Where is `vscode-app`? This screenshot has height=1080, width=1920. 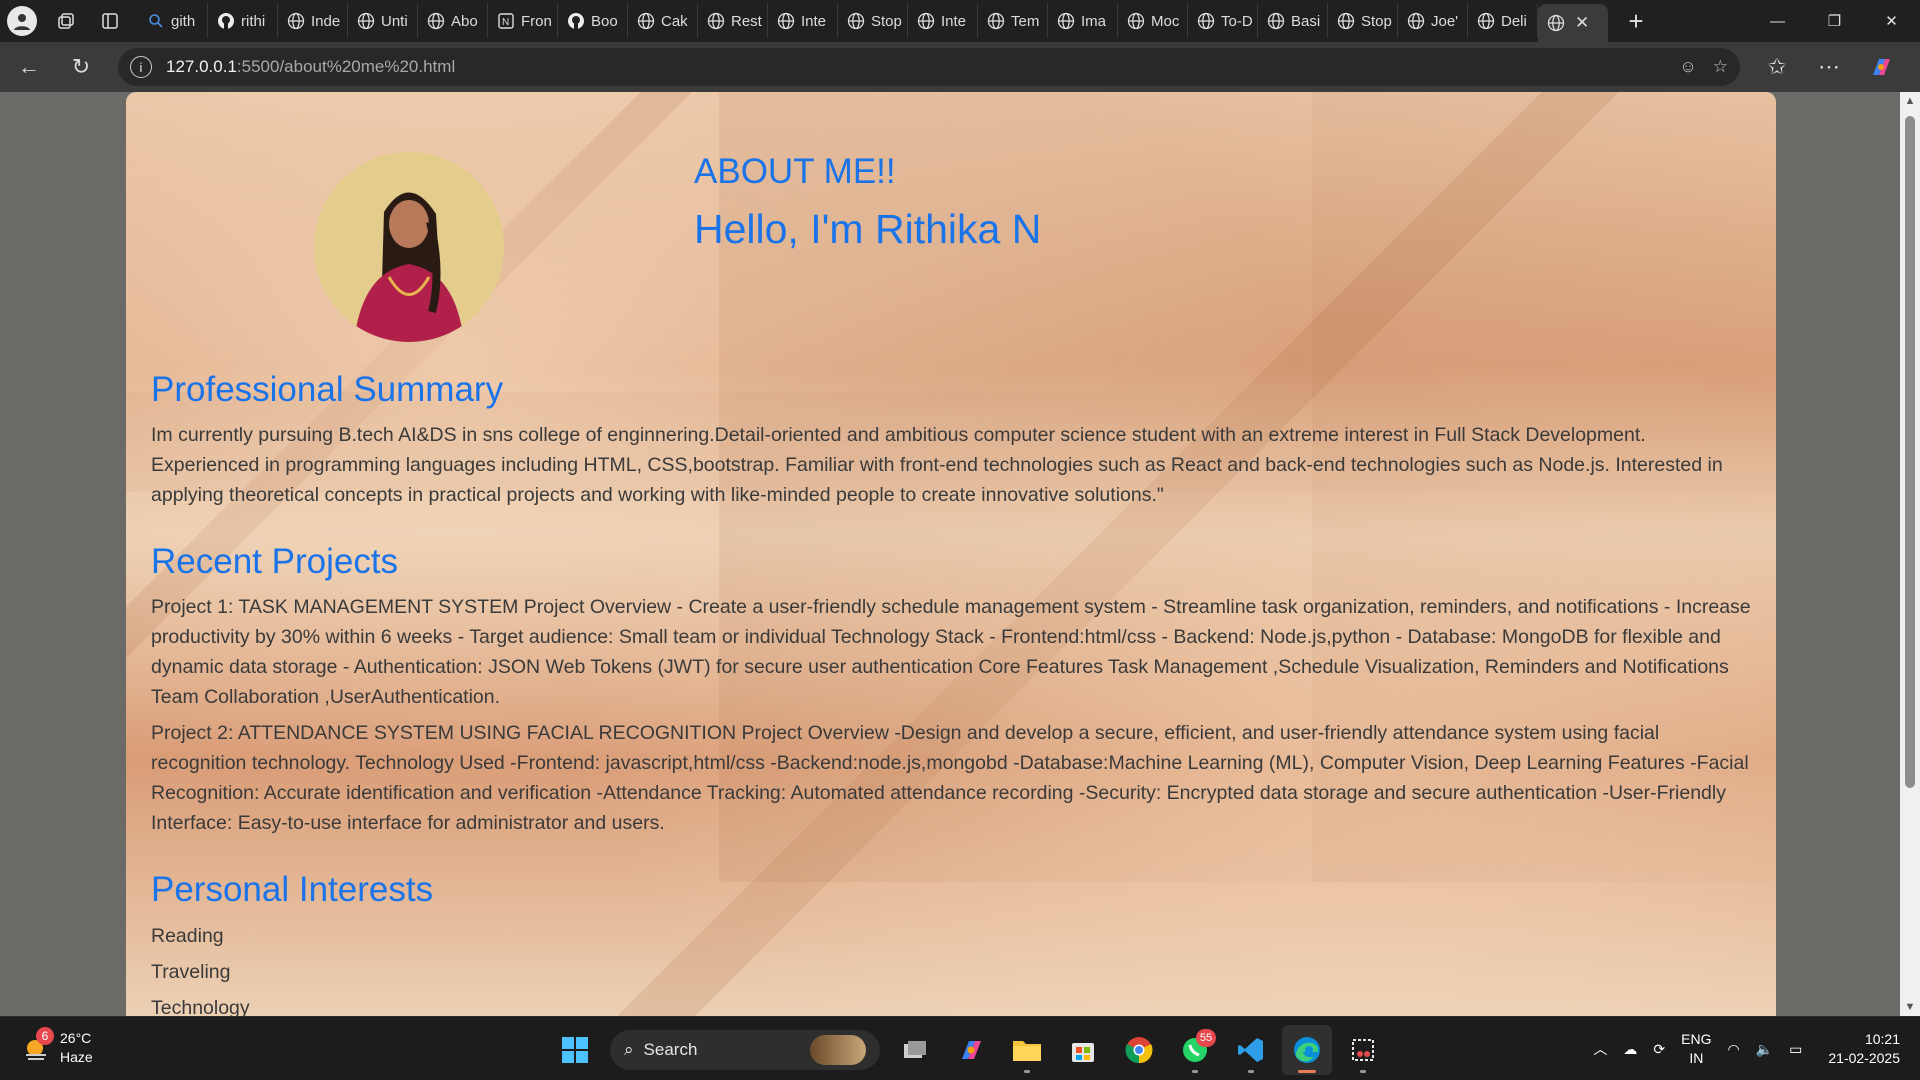
vscode-app is located at coordinates (1251, 1050).